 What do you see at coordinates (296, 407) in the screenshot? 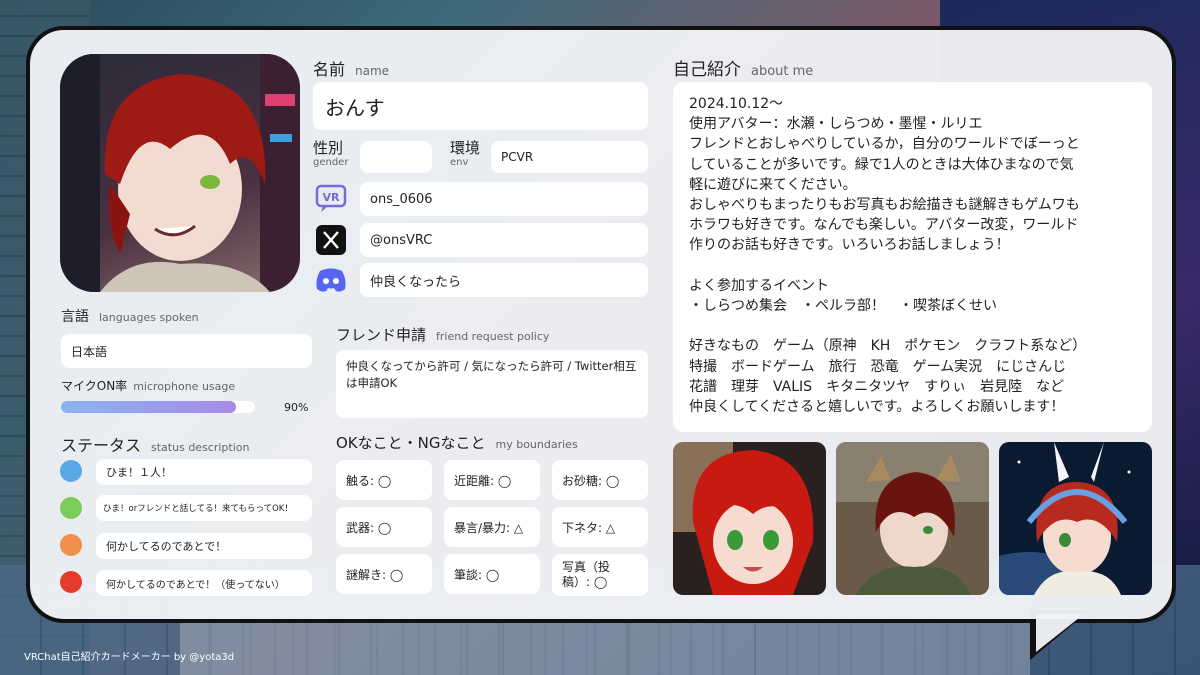
I see `mic-percent: 90%` at bounding box center [296, 407].